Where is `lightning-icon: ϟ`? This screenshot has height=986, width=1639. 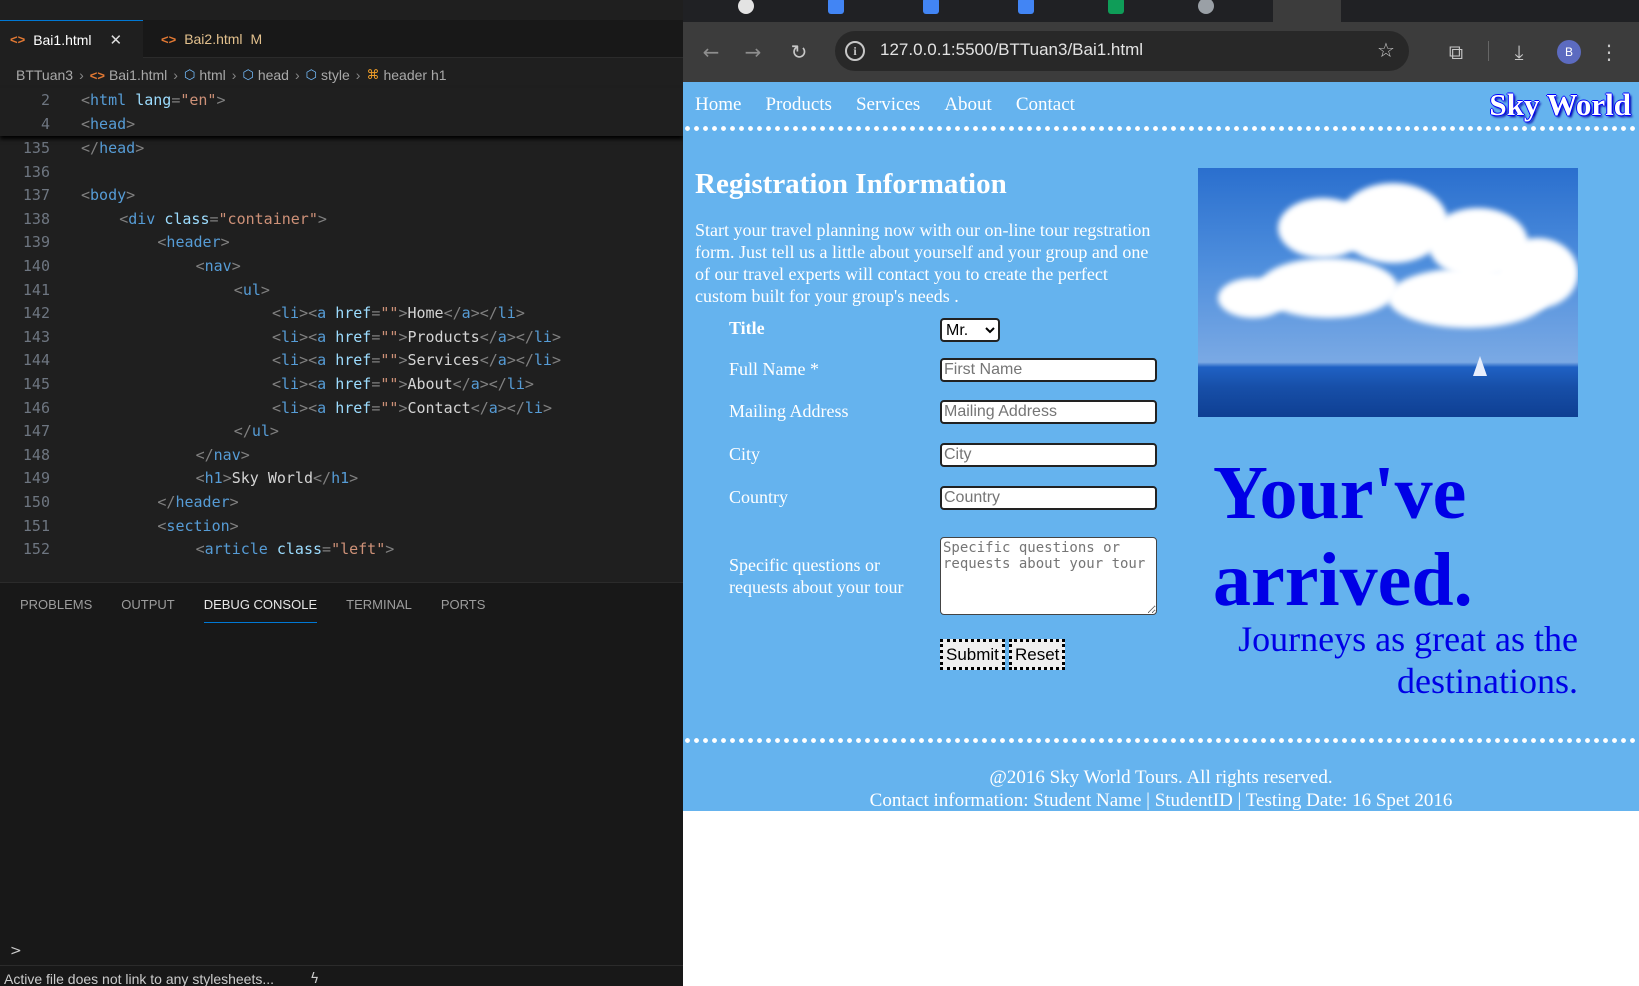 lightning-icon: ϟ is located at coordinates (314, 978).